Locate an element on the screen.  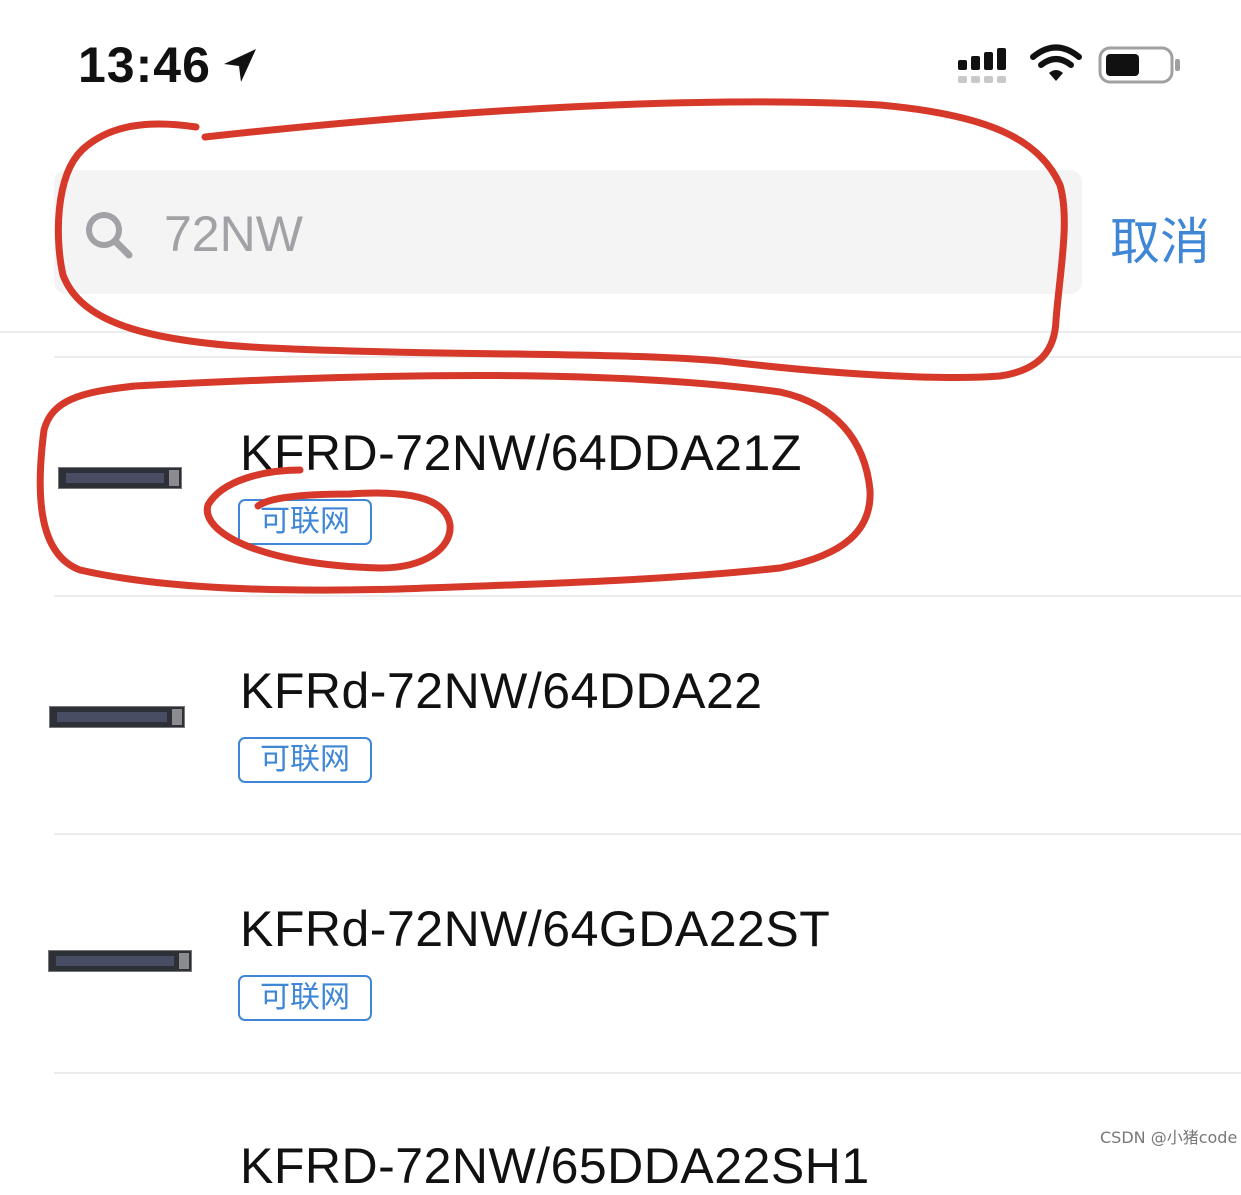
product-model-name: KFRD-72NW/64DDA21Z is located at coordinates (521, 453).